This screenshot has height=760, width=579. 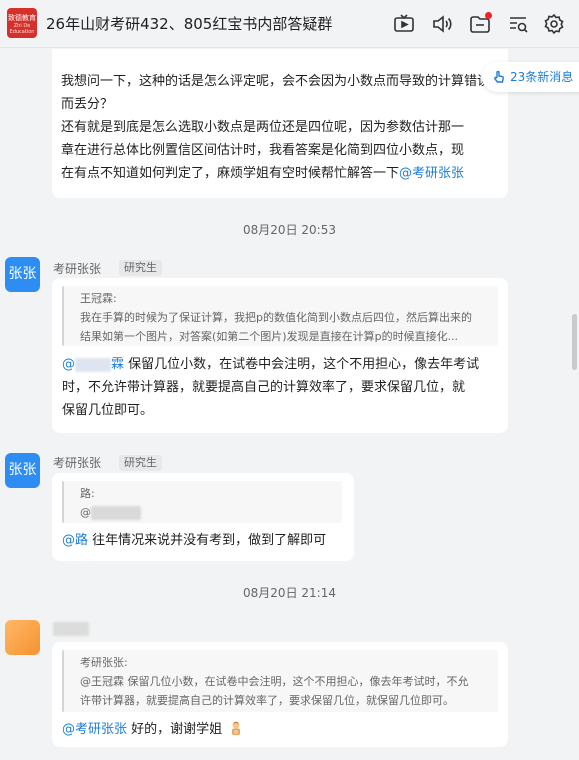 I want to click on group-title: 26年山财考研432、805红宝书内部答疑群, so click(x=189, y=24).